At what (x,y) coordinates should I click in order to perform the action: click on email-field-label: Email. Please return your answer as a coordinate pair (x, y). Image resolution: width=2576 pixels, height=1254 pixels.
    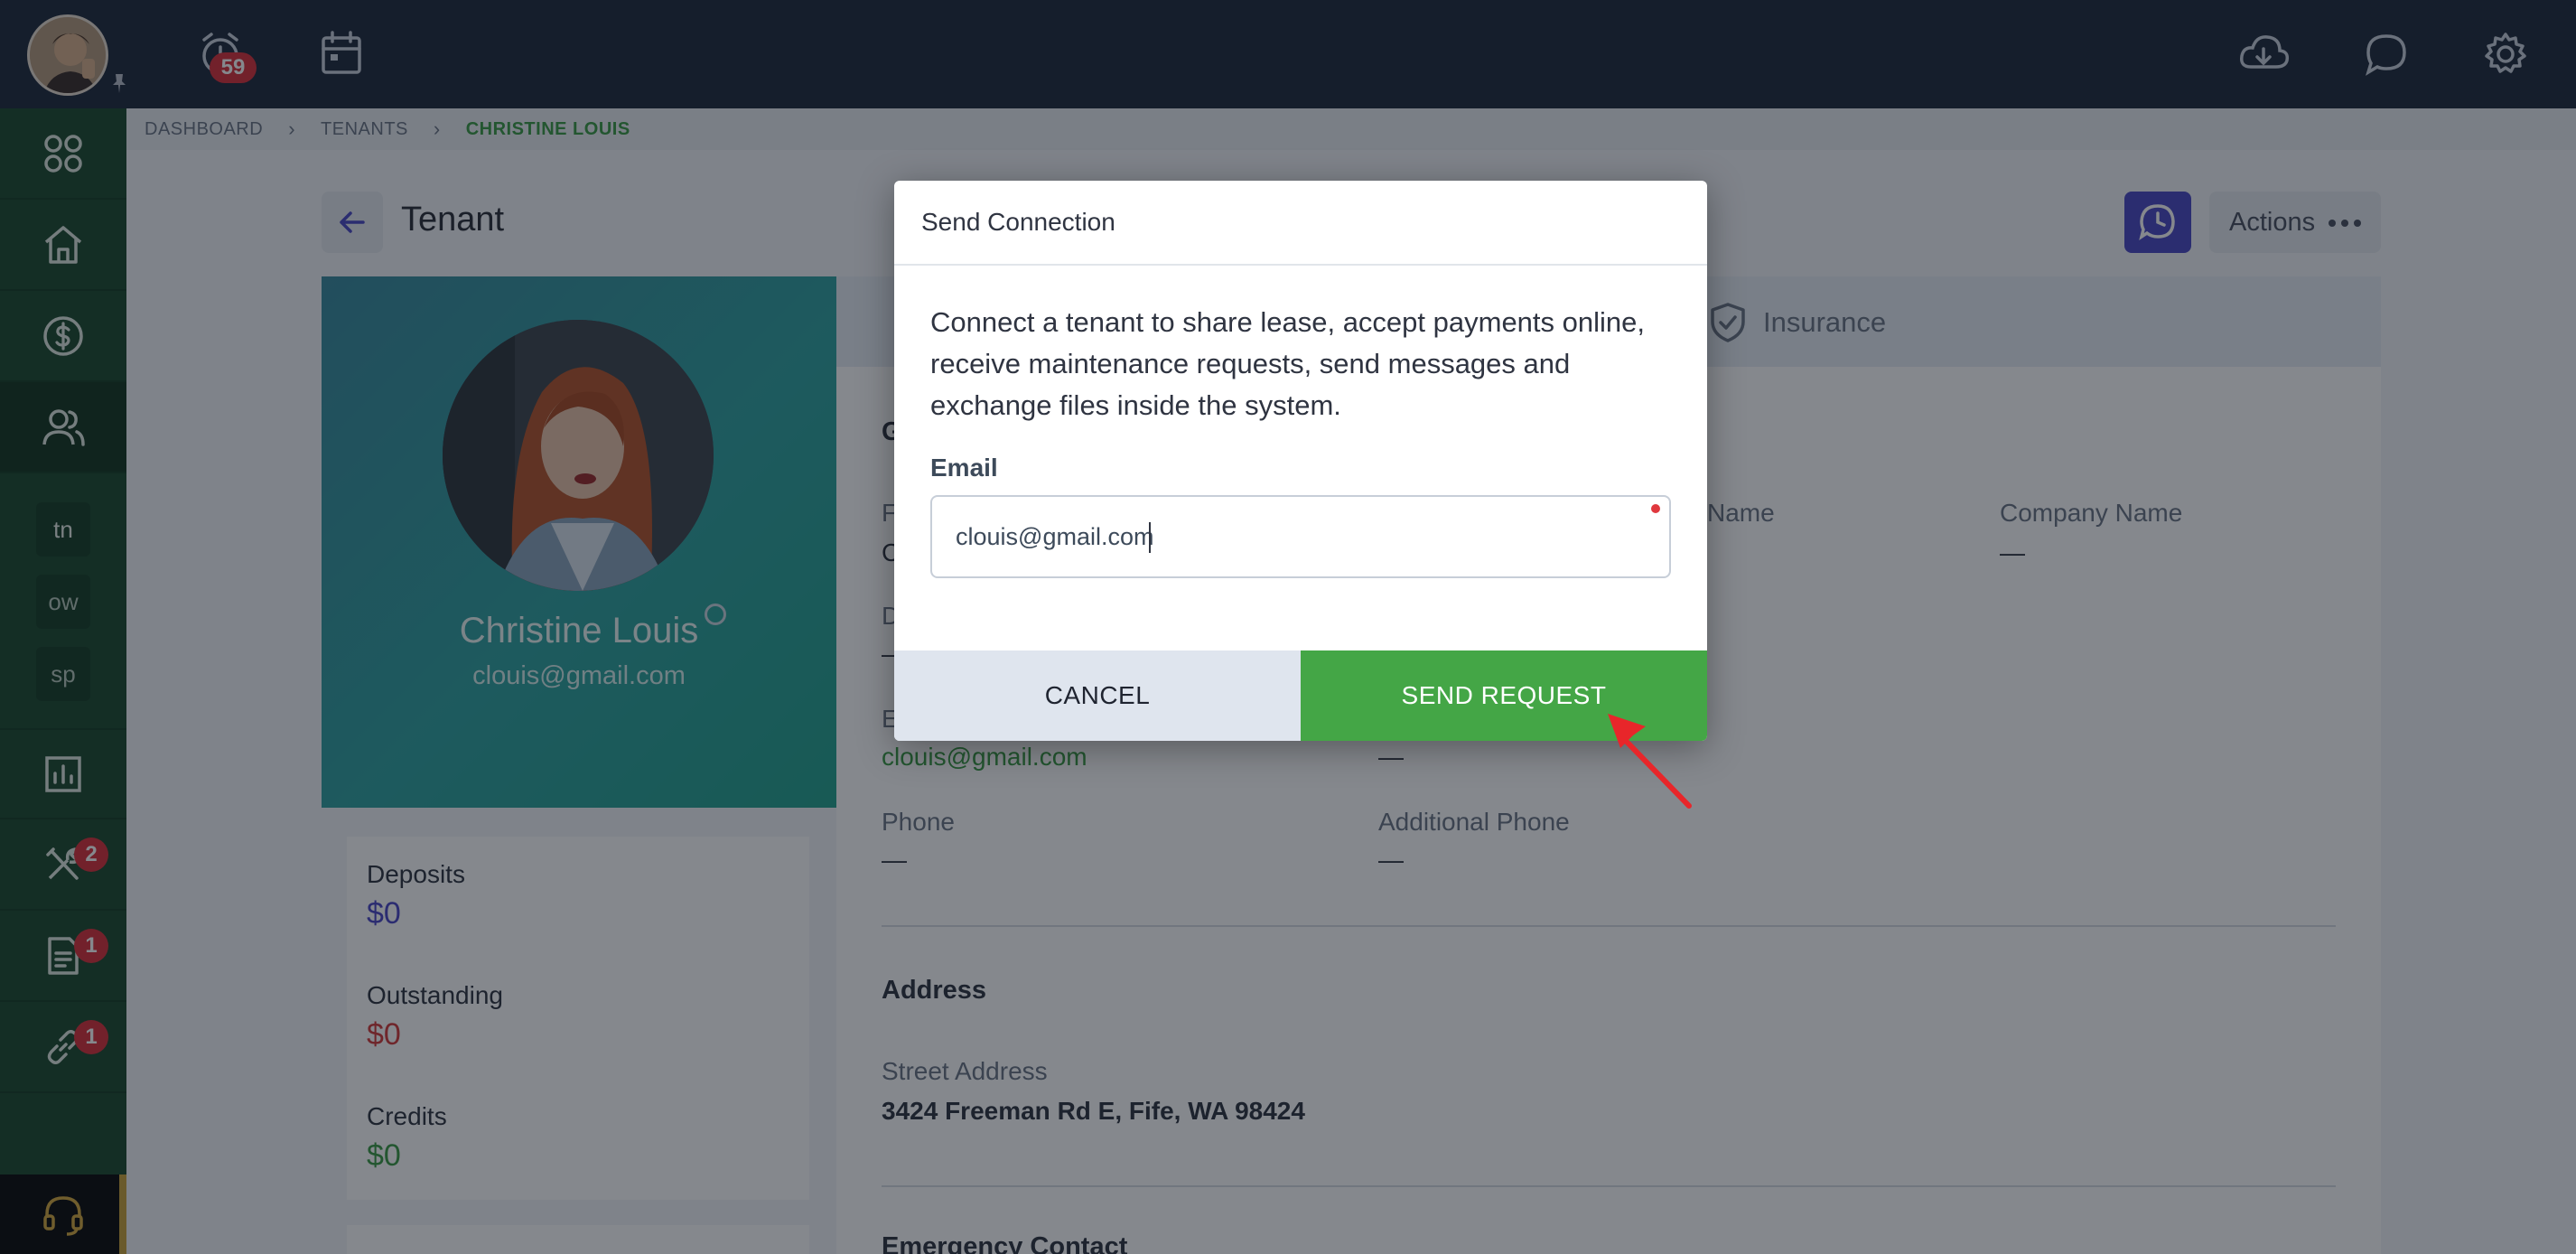
    Looking at the image, I should click on (964, 468).